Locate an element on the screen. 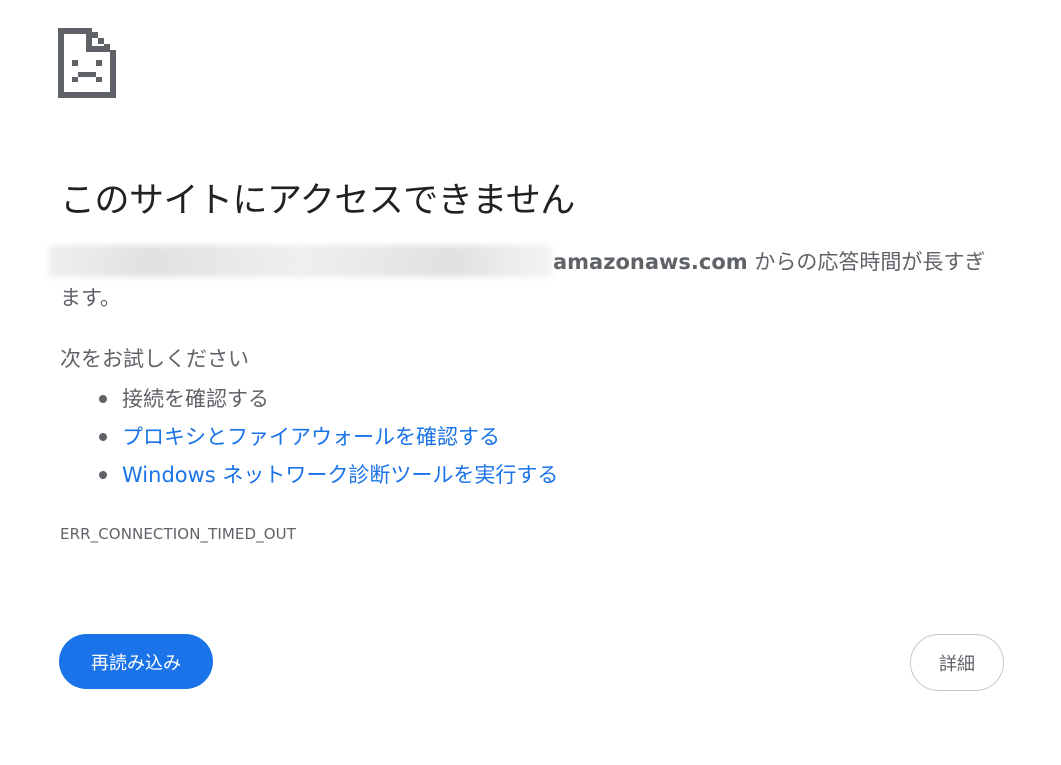 The image size is (1061, 765). error-code: ERR_CONNECTION_TIMED_OUT is located at coordinates (178, 534).